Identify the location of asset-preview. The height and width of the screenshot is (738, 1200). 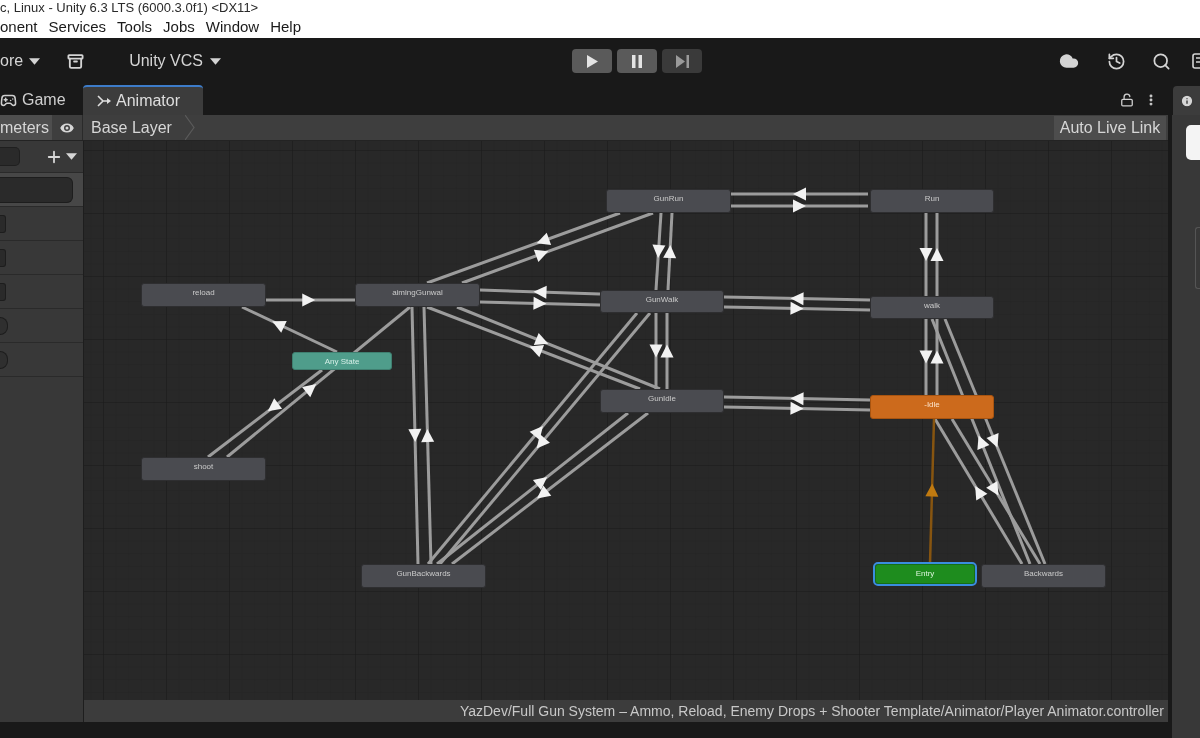
(1193, 142).